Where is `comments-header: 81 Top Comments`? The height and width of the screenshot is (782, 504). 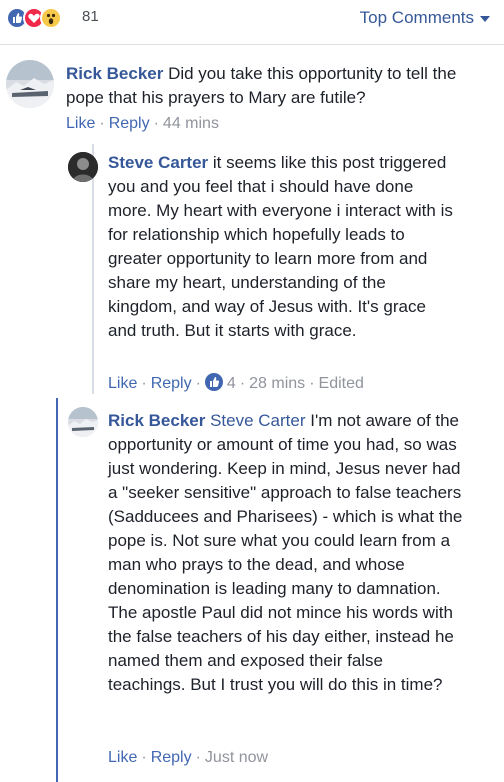
comments-header: 81 Top Comments is located at coordinates (252, 21).